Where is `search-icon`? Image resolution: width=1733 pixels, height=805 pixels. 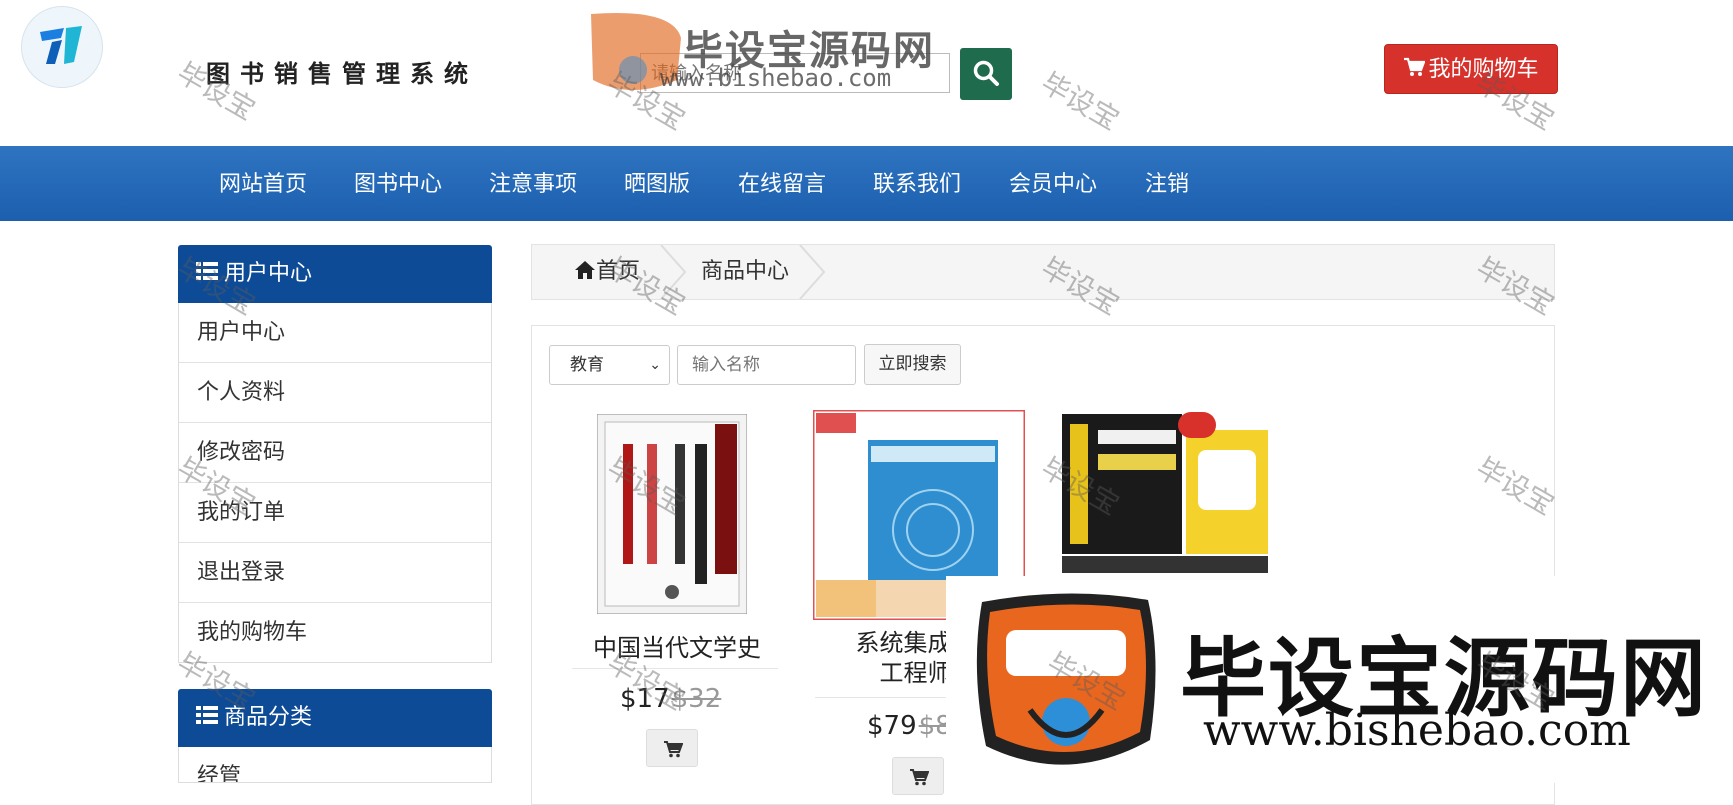 search-icon is located at coordinates (986, 73).